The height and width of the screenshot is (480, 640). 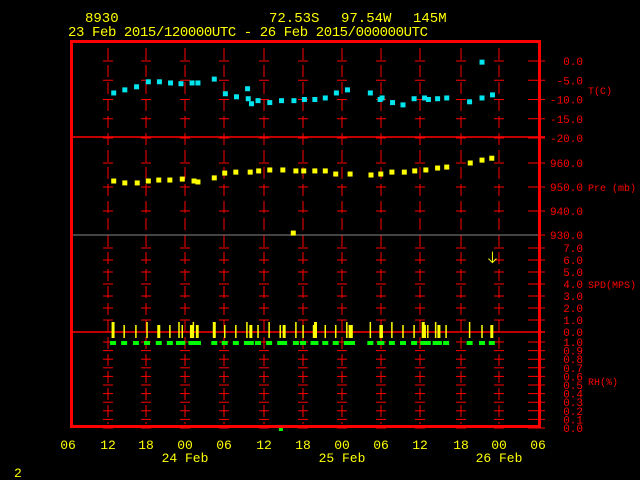 What do you see at coordinates (573, 430) in the screenshot?
I see `relative-humidity-tick-label: 0.0` at bounding box center [573, 430].